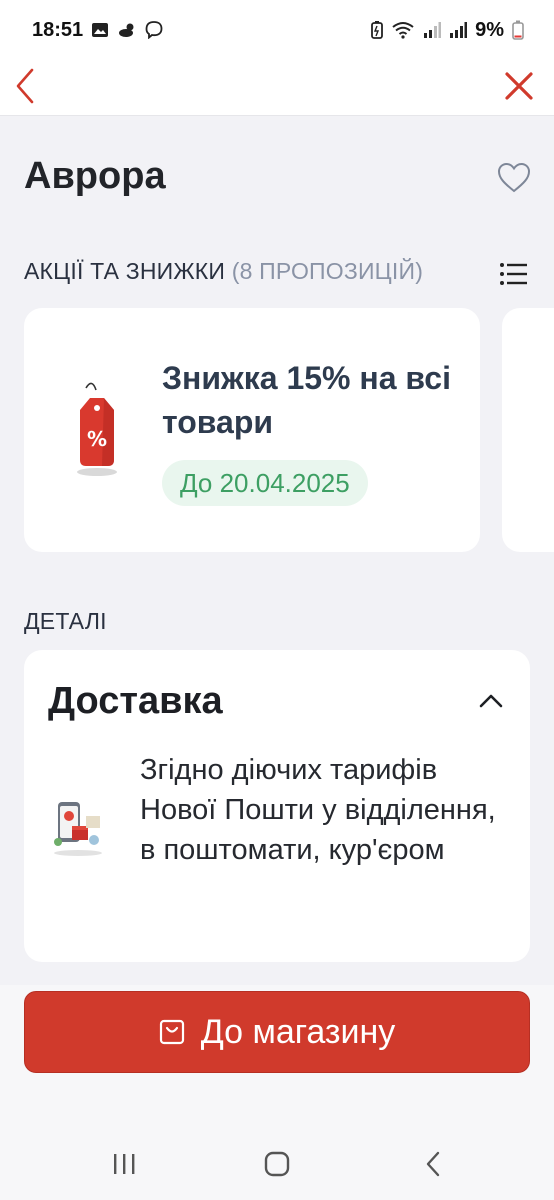 This screenshot has width=554, height=1200. I want to click on go-to-shop-button: До магазину, so click(277, 1032).